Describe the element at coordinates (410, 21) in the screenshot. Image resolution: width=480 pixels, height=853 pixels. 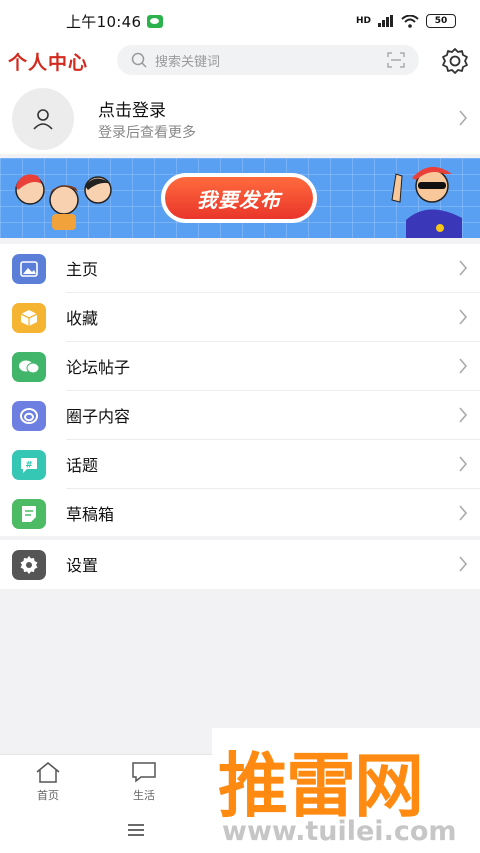
I see `wifi-icon` at that location.